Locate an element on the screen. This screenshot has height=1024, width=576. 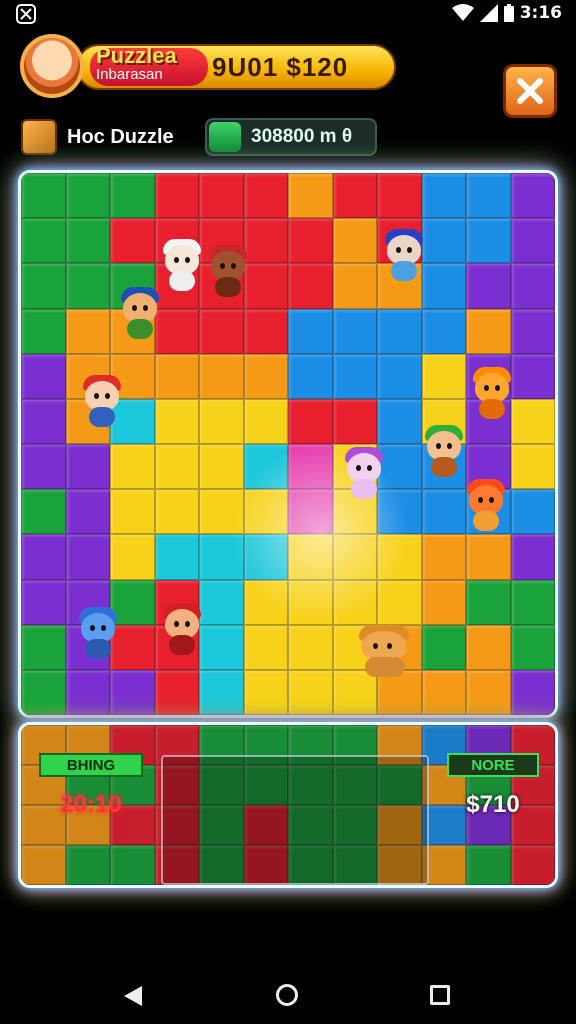
character-blue-creature is located at coordinates (98, 633).